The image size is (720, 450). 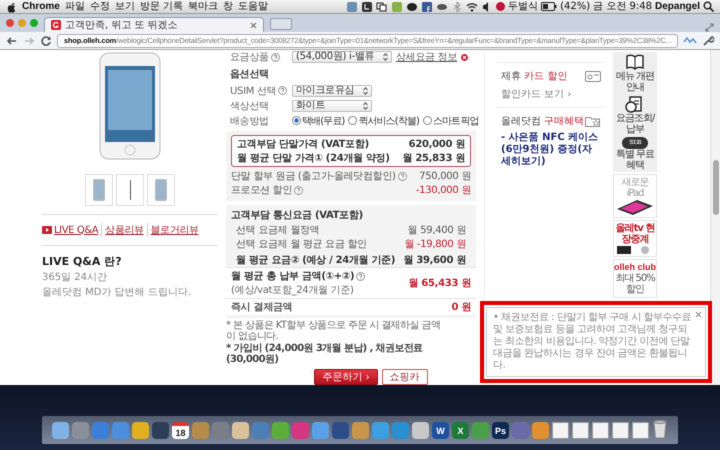 I want to click on fullscreen-icon, so click(x=709, y=27).